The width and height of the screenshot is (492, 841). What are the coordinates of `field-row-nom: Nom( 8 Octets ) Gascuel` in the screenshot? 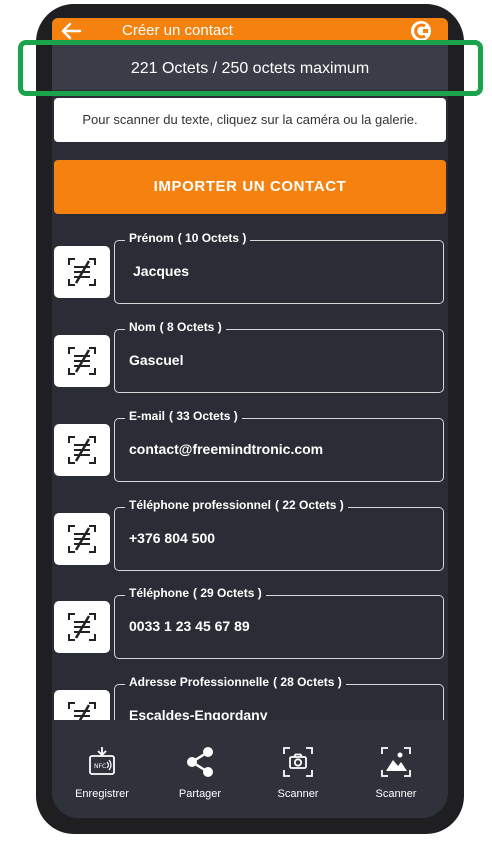 It's located at (250, 356).